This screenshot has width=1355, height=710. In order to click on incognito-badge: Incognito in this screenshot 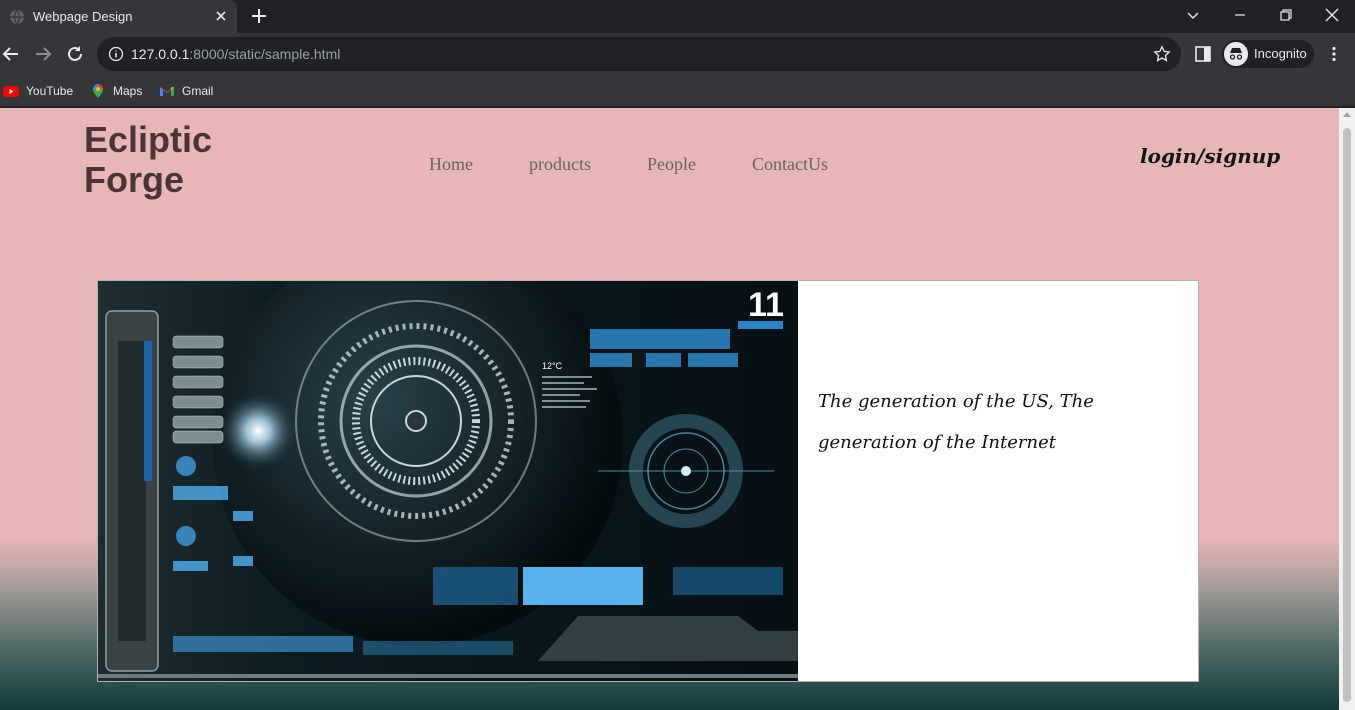, I will do `click(1268, 54)`.